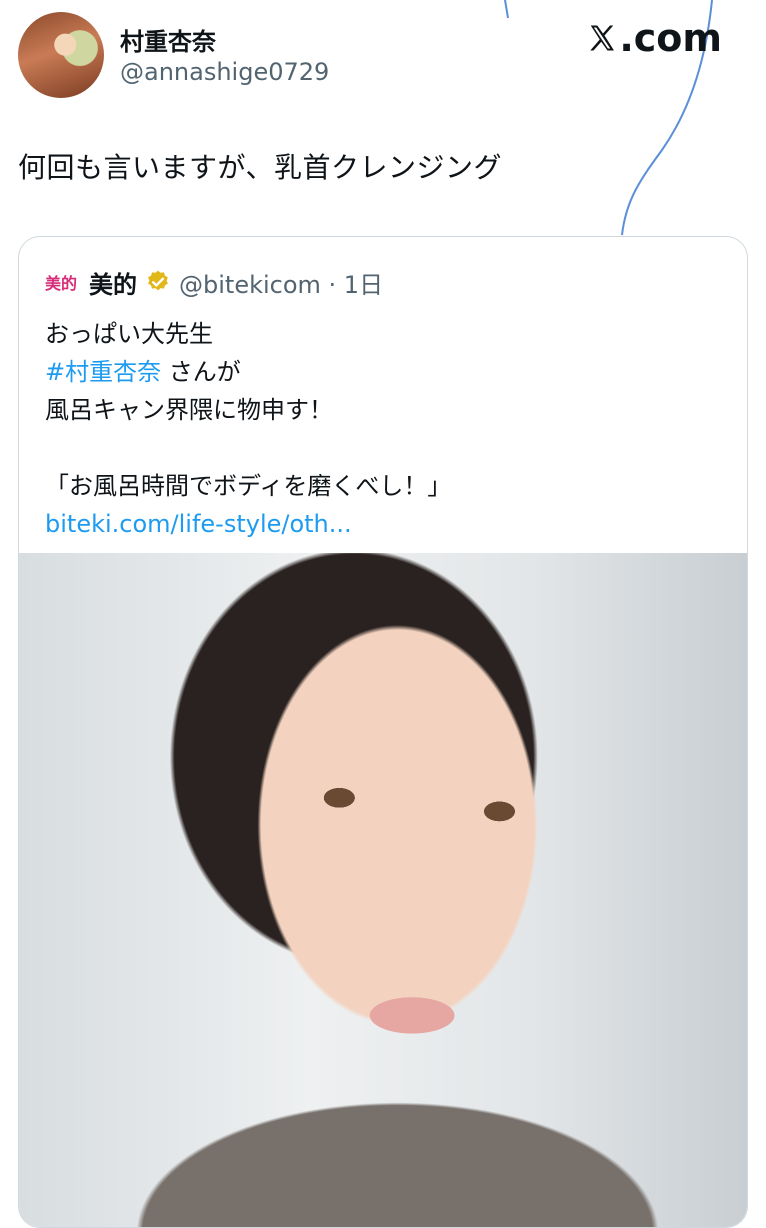  I want to click on quoted-line-5: 「お風呂時間でボディを磨くべし！」, so click(248, 486).